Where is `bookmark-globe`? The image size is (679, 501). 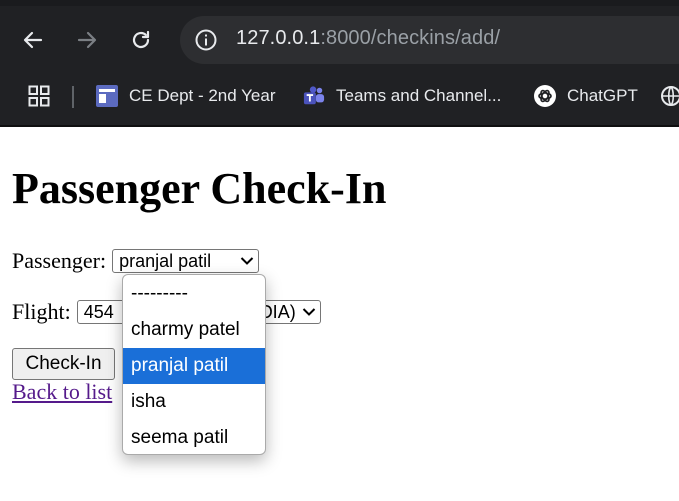 bookmark-globe is located at coordinates (669, 96).